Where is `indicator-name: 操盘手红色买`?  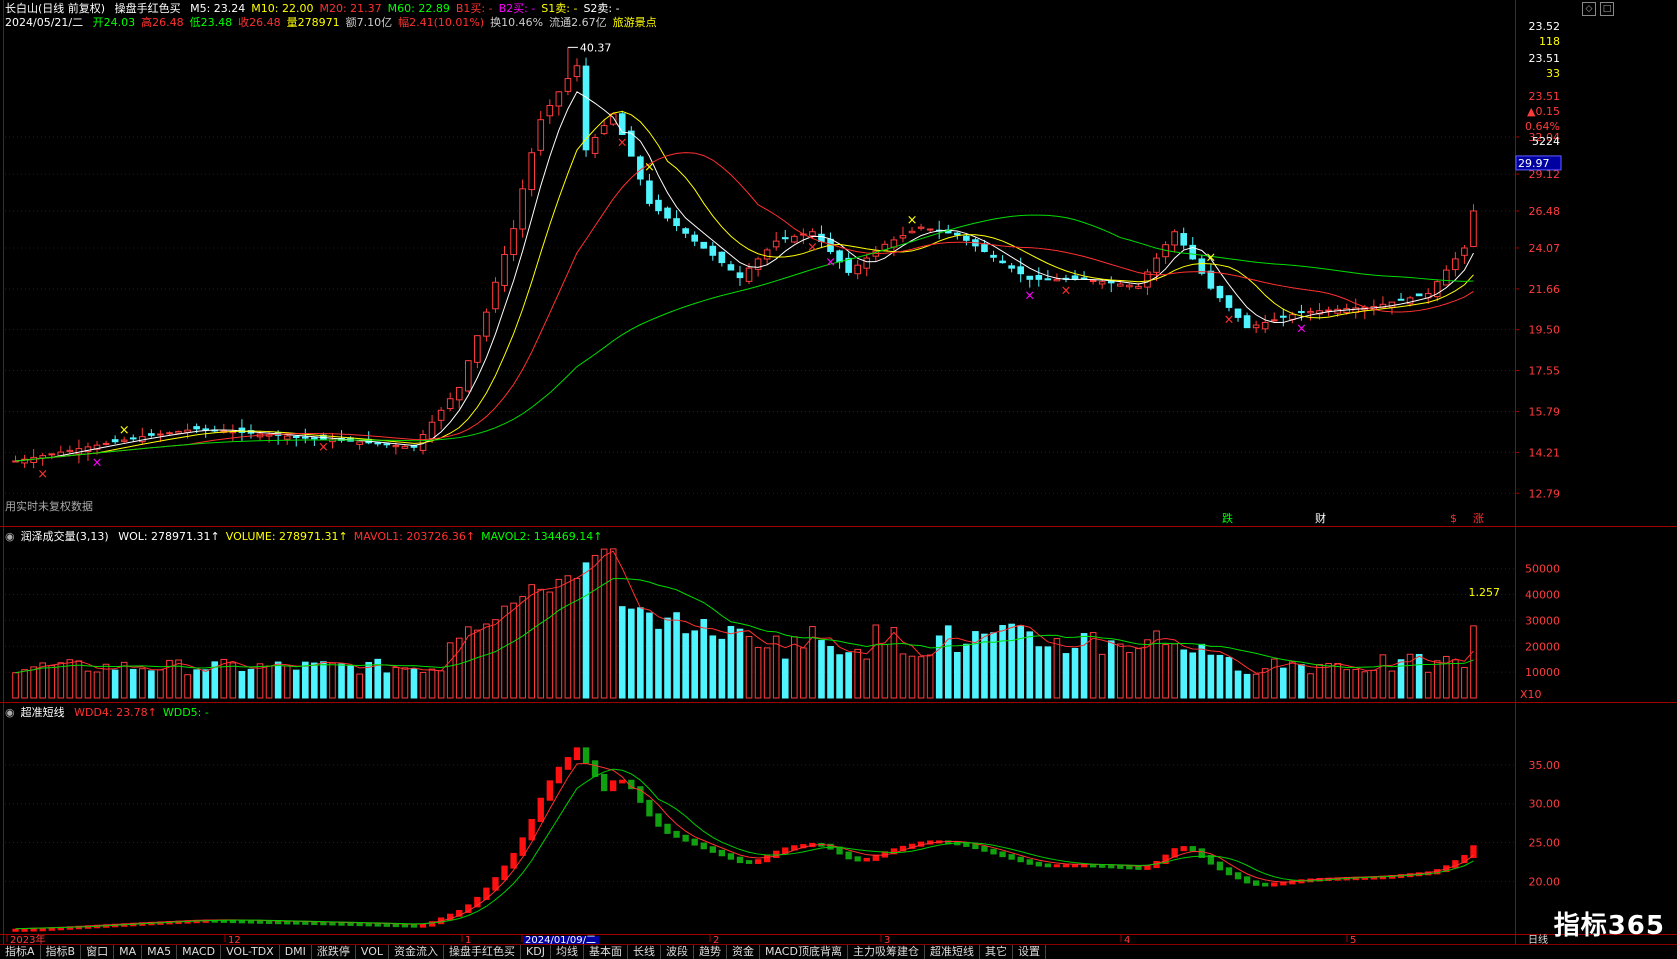
indicator-name: 操盘手红色买 is located at coordinates (148, 8).